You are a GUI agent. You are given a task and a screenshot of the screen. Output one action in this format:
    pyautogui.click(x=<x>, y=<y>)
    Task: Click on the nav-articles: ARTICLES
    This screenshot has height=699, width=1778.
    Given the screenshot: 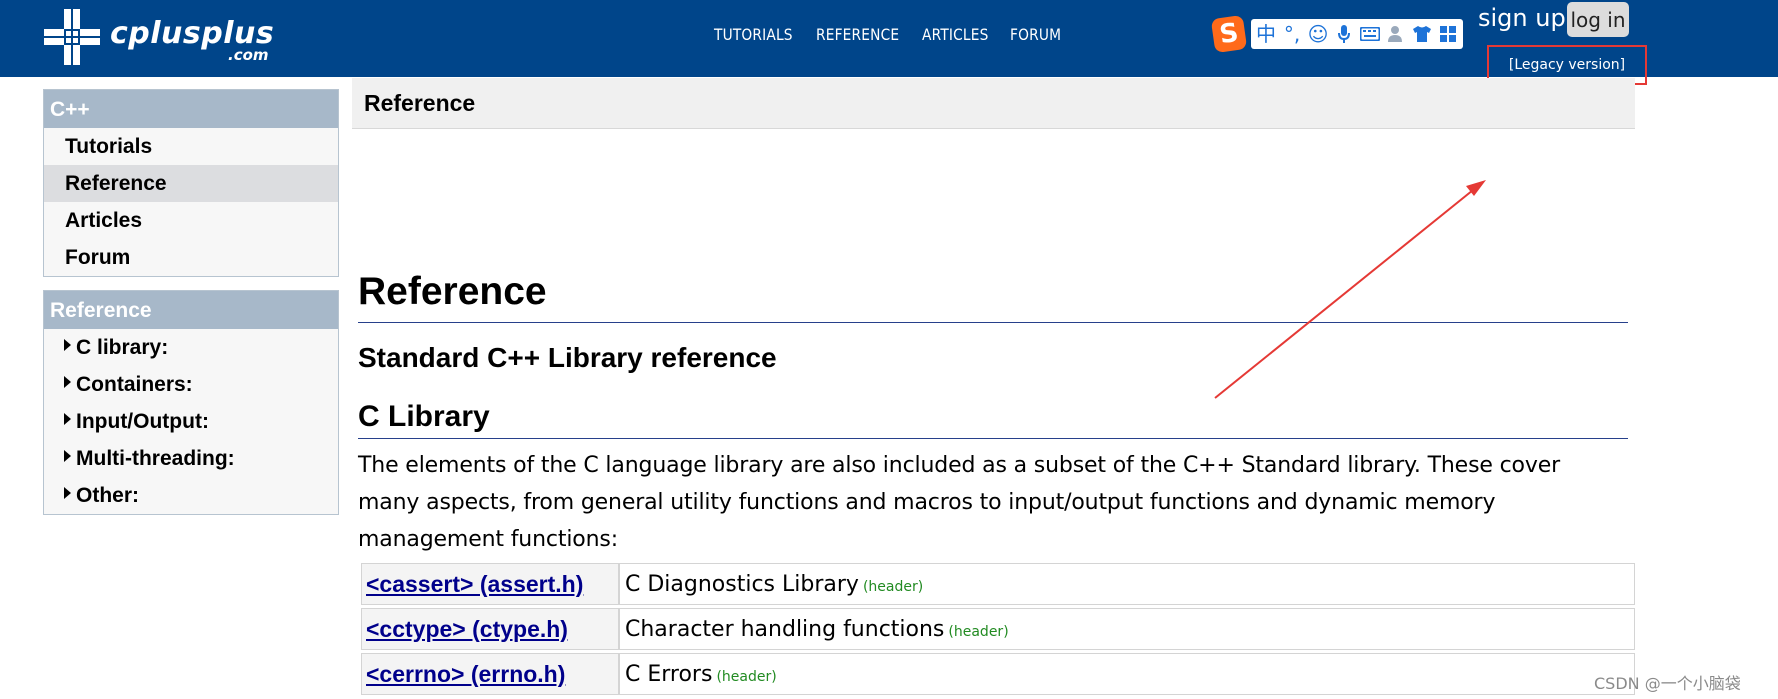 What is the action you would take?
    pyautogui.click(x=955, y=34)
    